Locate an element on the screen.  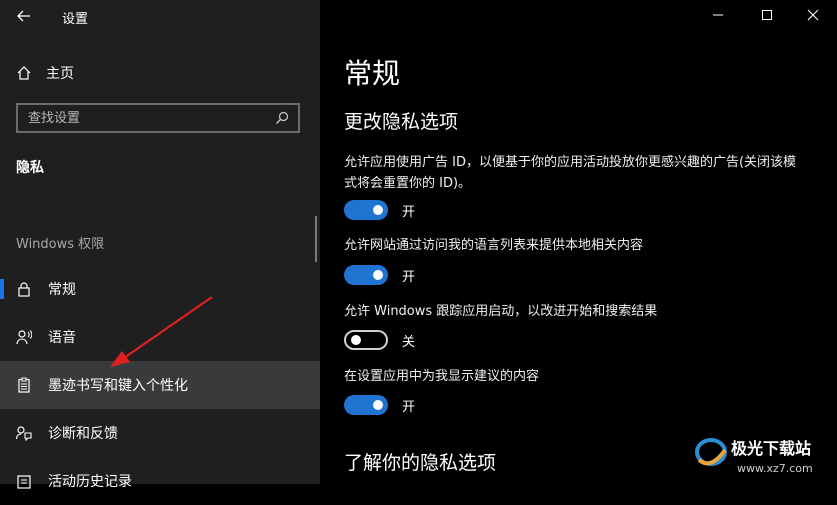
sidebar-item-general: 常规 is located at coordinates (160, 289).